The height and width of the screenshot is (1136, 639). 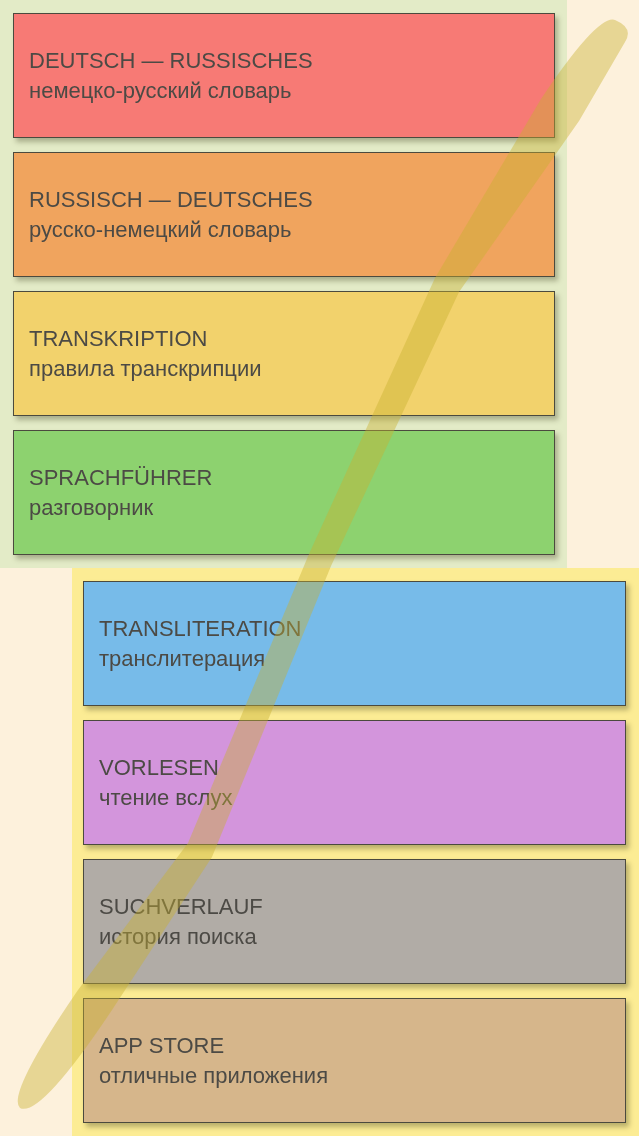 I want to click on menu-tile: TRANSKRIPTION правила транскрипции, so click(x=284, y=353).